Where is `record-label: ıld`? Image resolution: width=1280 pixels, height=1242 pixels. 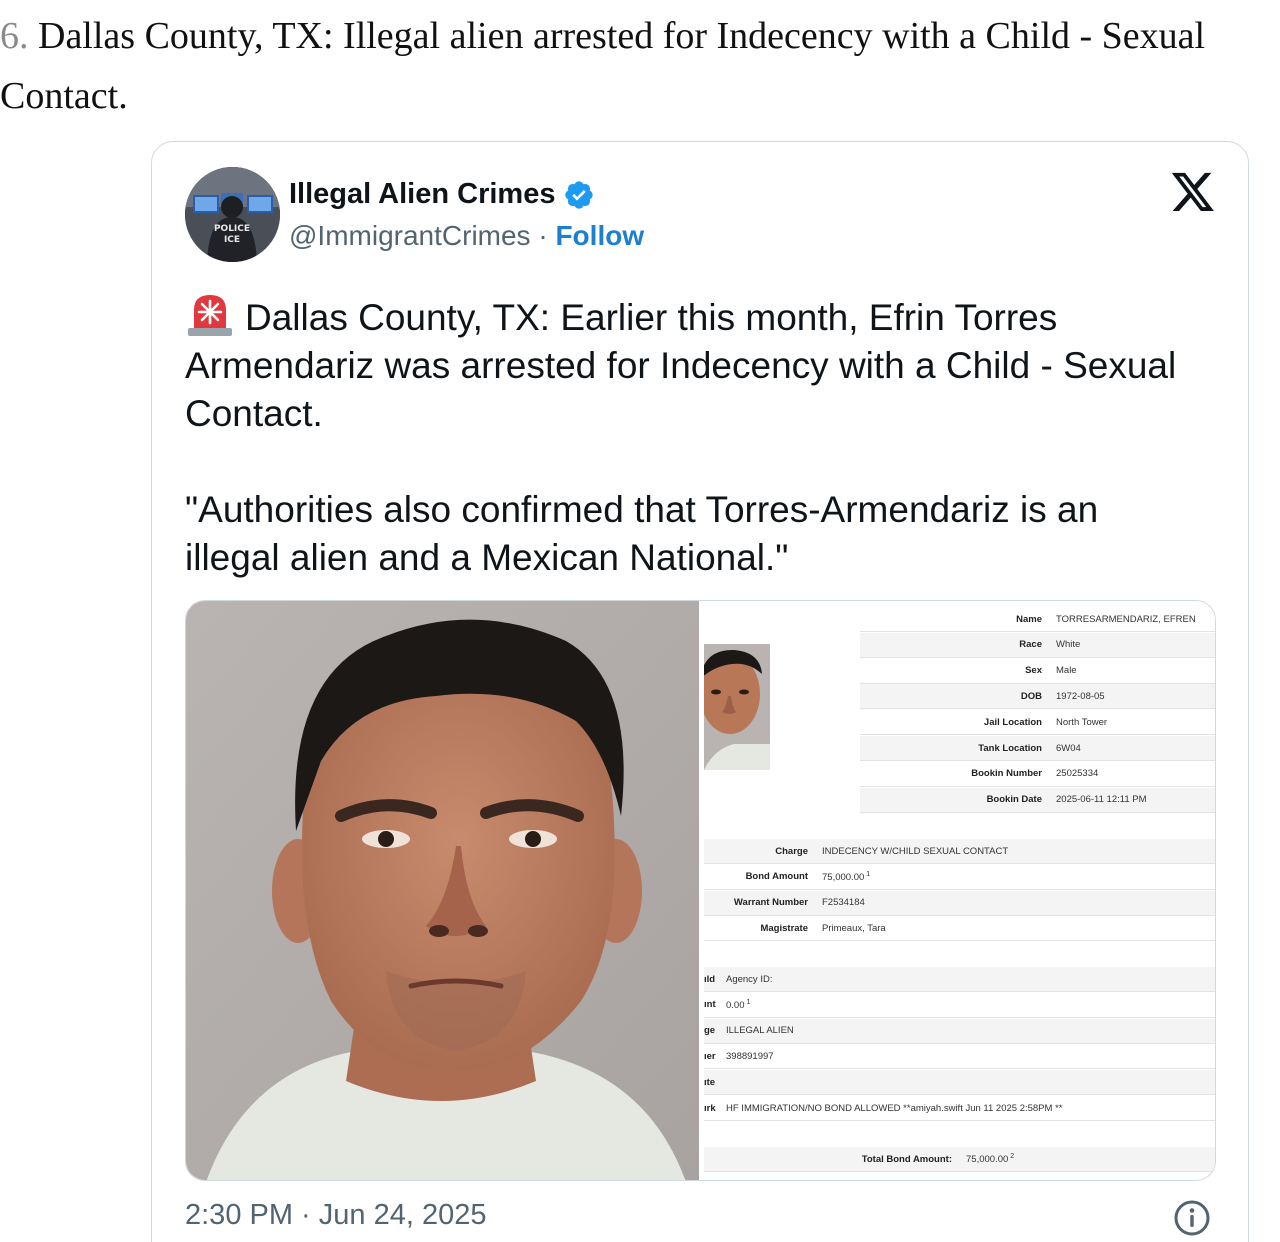 record-label: ıld is located at coordinates (710, 979).